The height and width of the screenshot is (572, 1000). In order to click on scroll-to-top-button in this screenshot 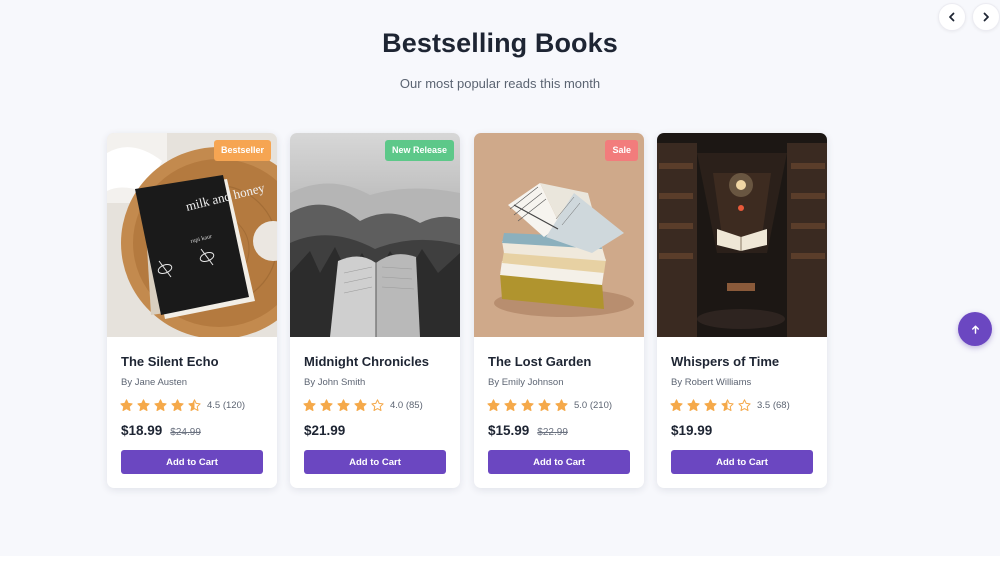, I will do `click(975, 329)`.